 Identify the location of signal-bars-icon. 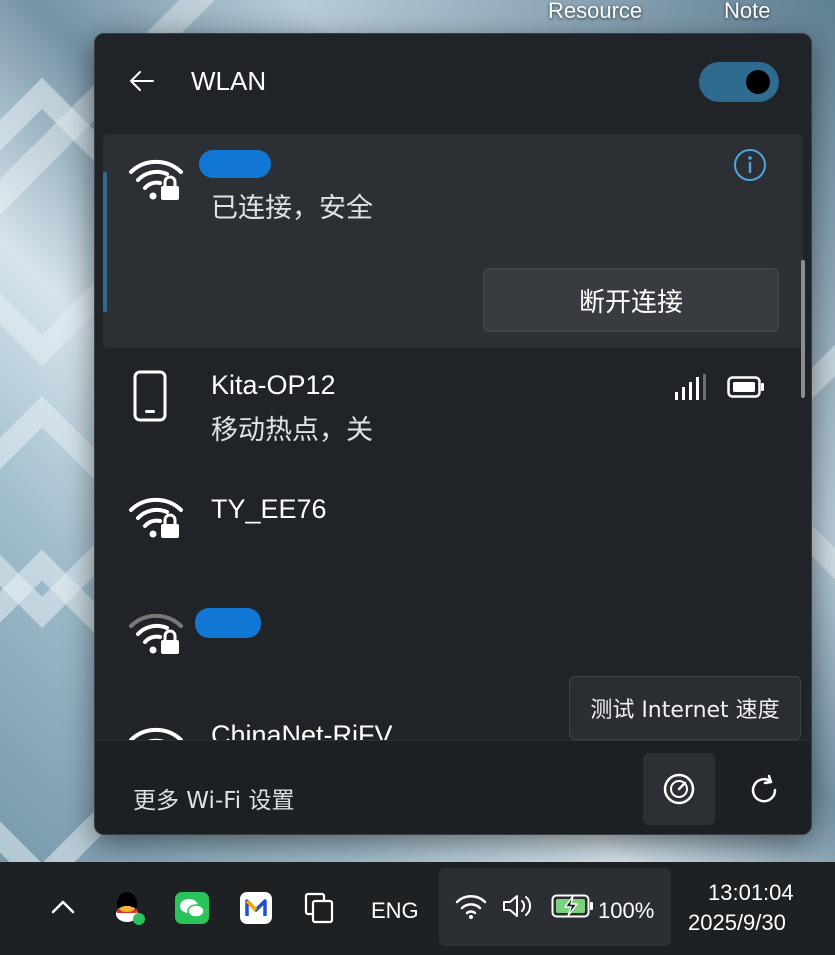
(690, 387).